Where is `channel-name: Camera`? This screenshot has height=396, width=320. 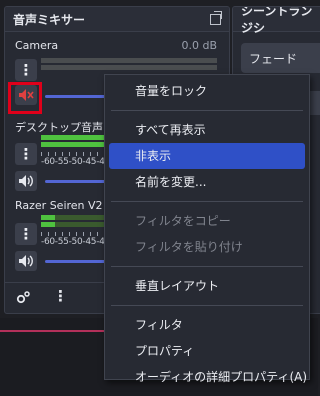
channel-name: Camera is located at coordinates (37, 45).